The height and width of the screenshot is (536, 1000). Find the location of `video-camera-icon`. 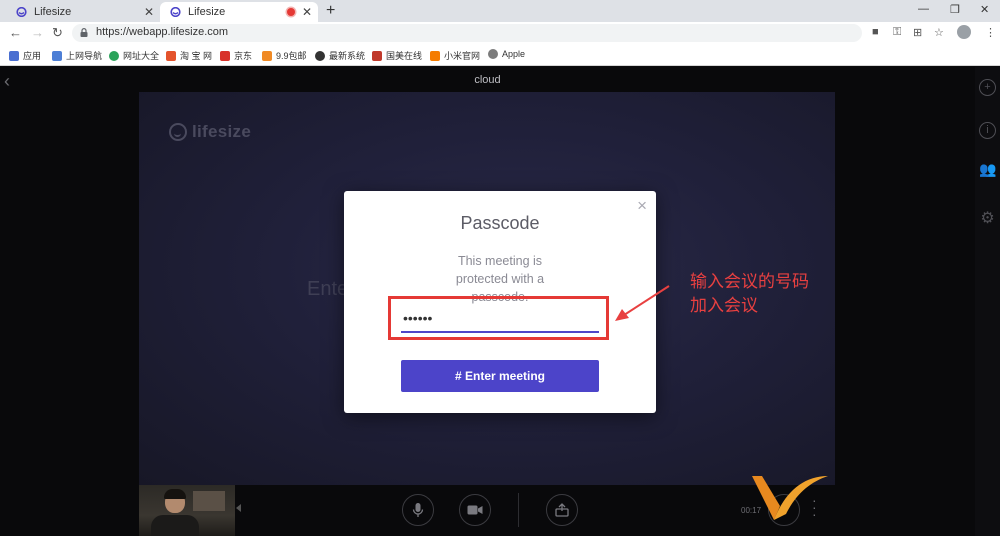

video-camera-icon is located at coordinates (475, 510).